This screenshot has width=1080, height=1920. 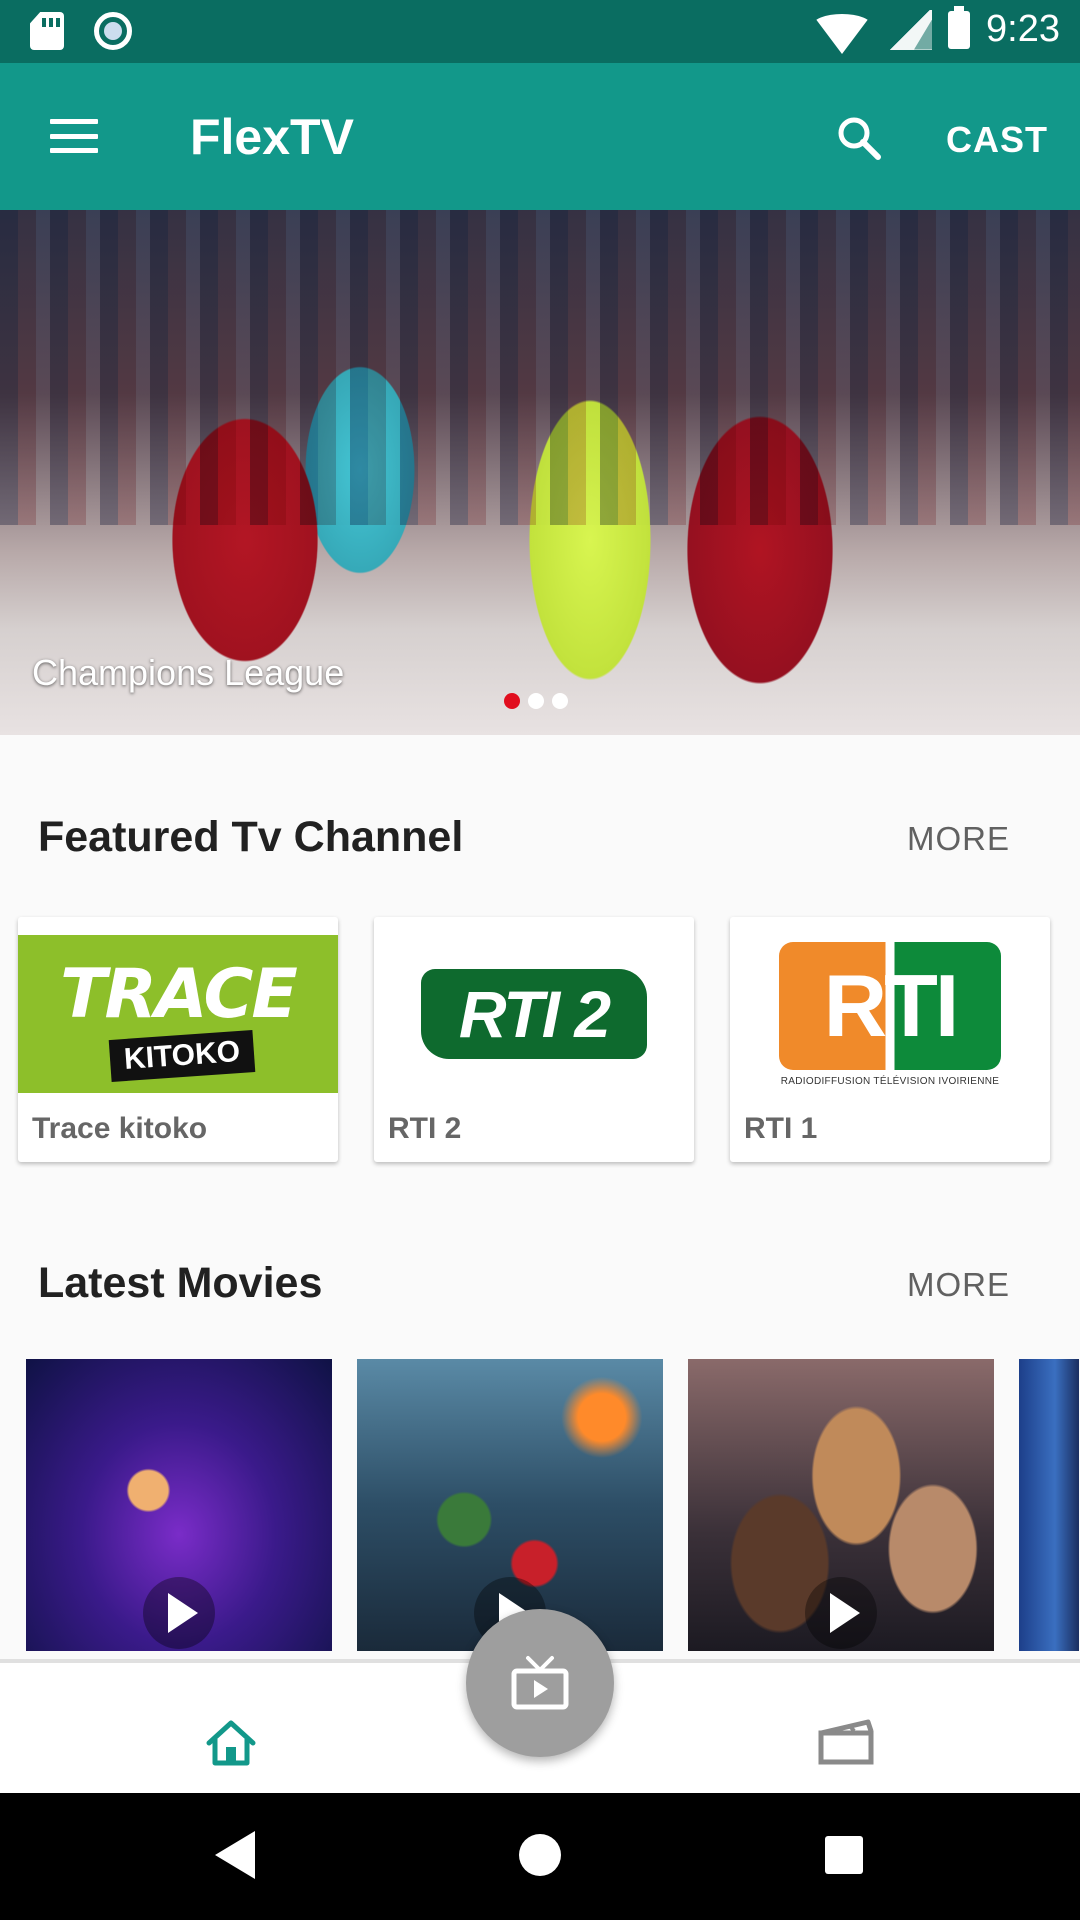 What do you see at coordinates (425, 1128) in the screenshot?
I see `channel-name: RTI 2` at bounding box center [425, 1128].